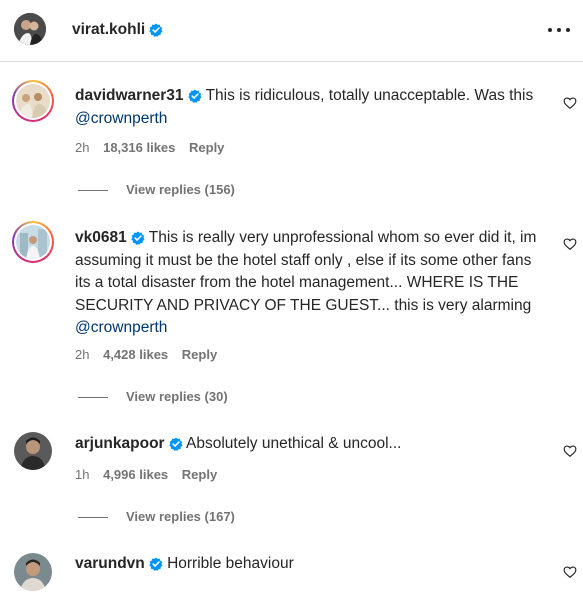  What do you see at coordinates (230, 563) in the screenshot?
I see `comment-body: Horrible behaviour` at bounding box center [230, 563].